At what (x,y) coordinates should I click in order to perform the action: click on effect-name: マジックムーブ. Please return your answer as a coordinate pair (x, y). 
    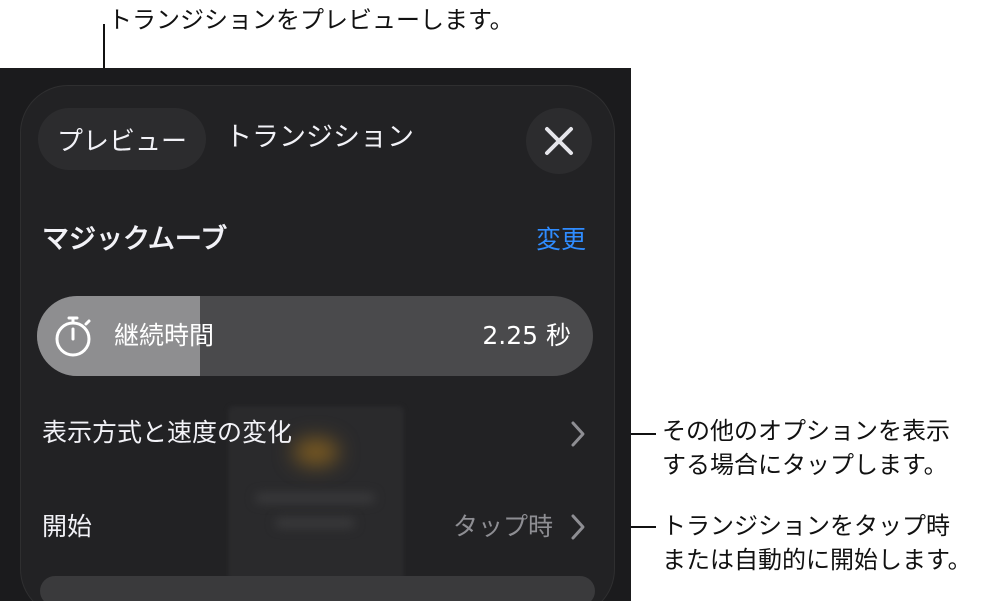
    Looking at the image, I should click on (135, 239).